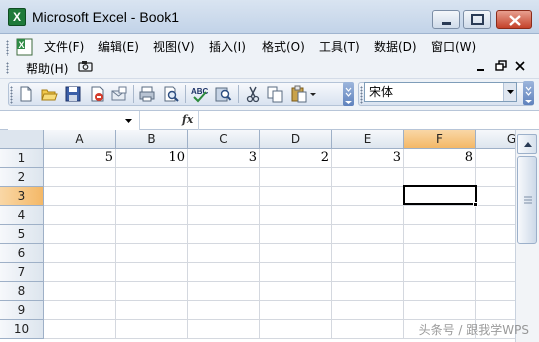 The image size is (539, 342). I want to click on row-header-7: 7, so click(22, 272).